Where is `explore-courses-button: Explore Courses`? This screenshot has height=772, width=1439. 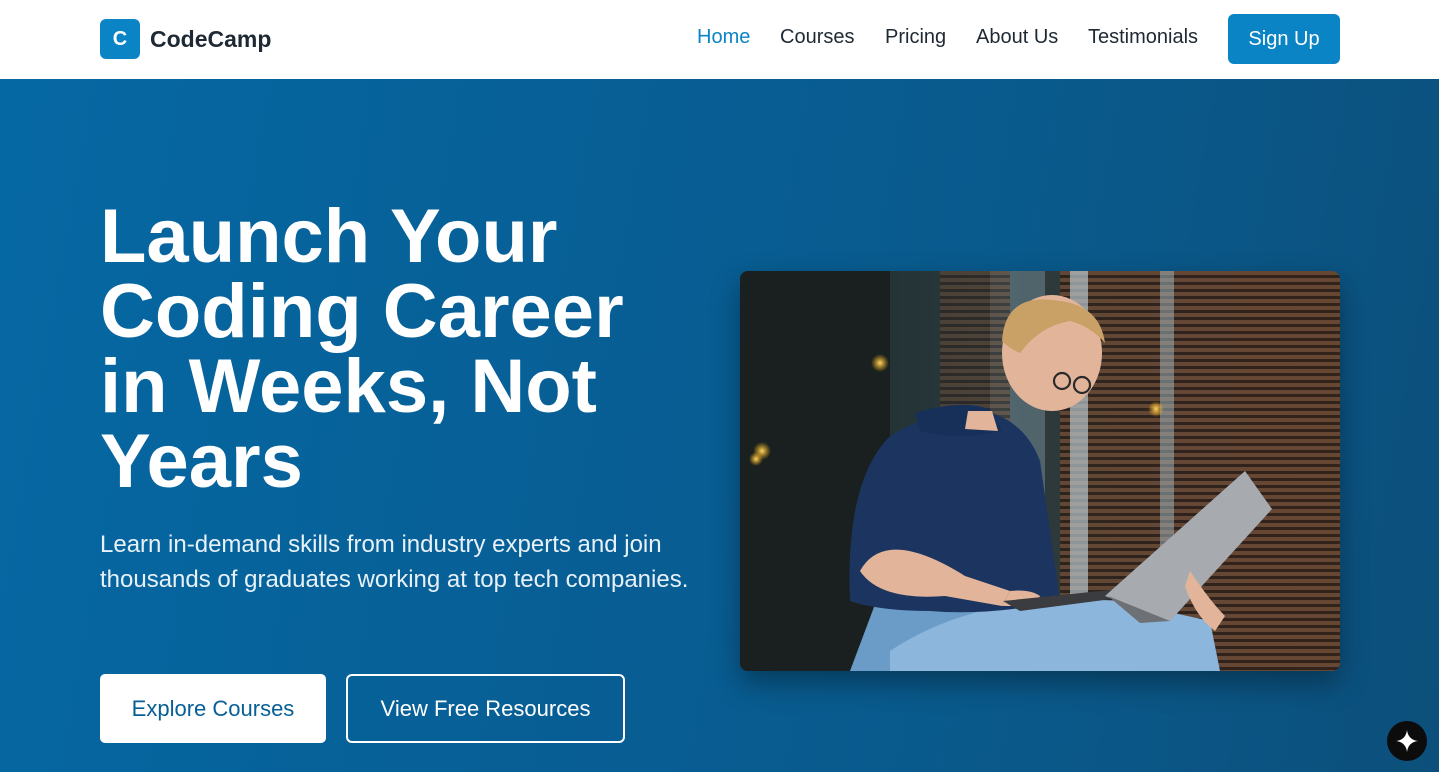
explore-courses-button: Explore Courses is located at coordinates (213, 708).